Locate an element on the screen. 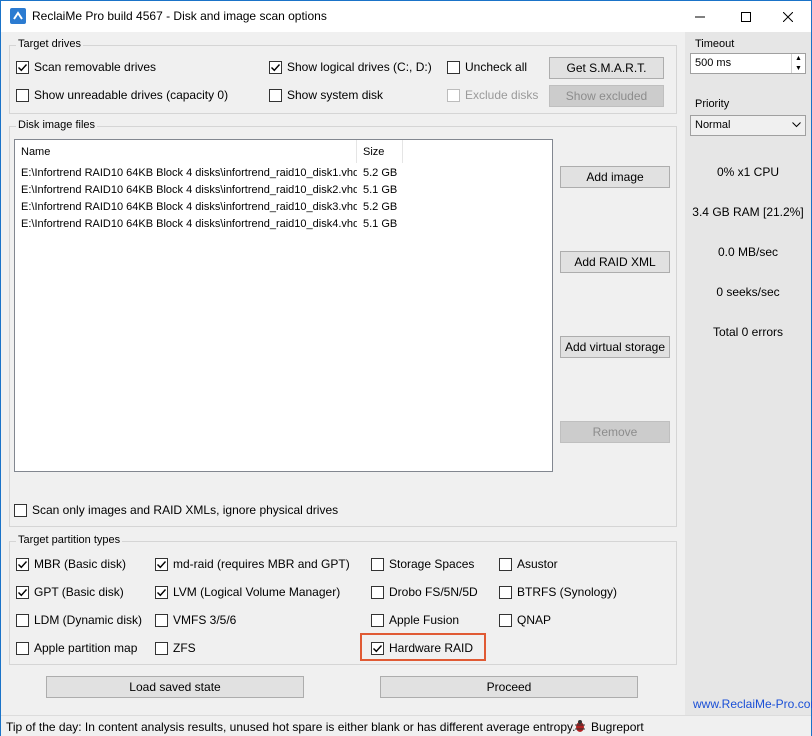 The height and width of the screenshot is (736, 812). mbr-checkbox: MBR (Basic disk) is located at coordinates (71, 564).